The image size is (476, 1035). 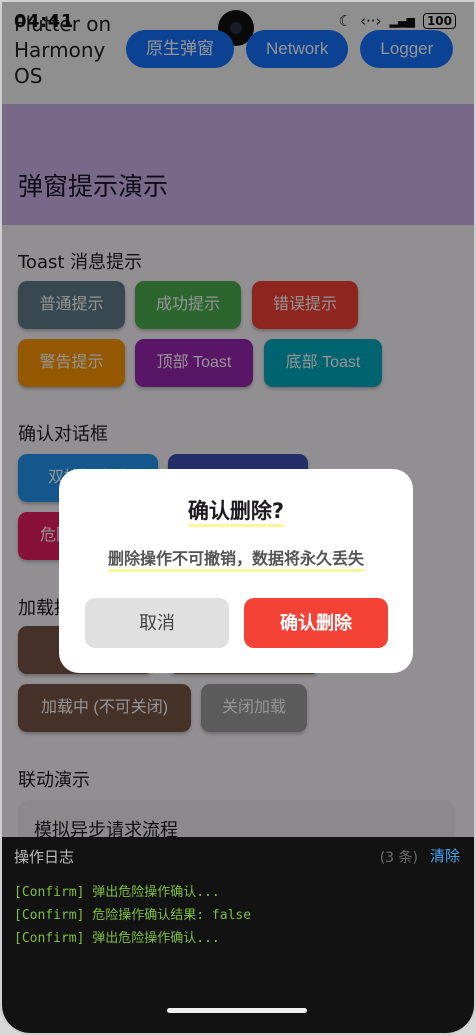 What do you see at coordinates (133, 915) in the screenshot?
I see `log-line: [Confirm] 危险操作确认结果: false` at bounding box center [133, 915].